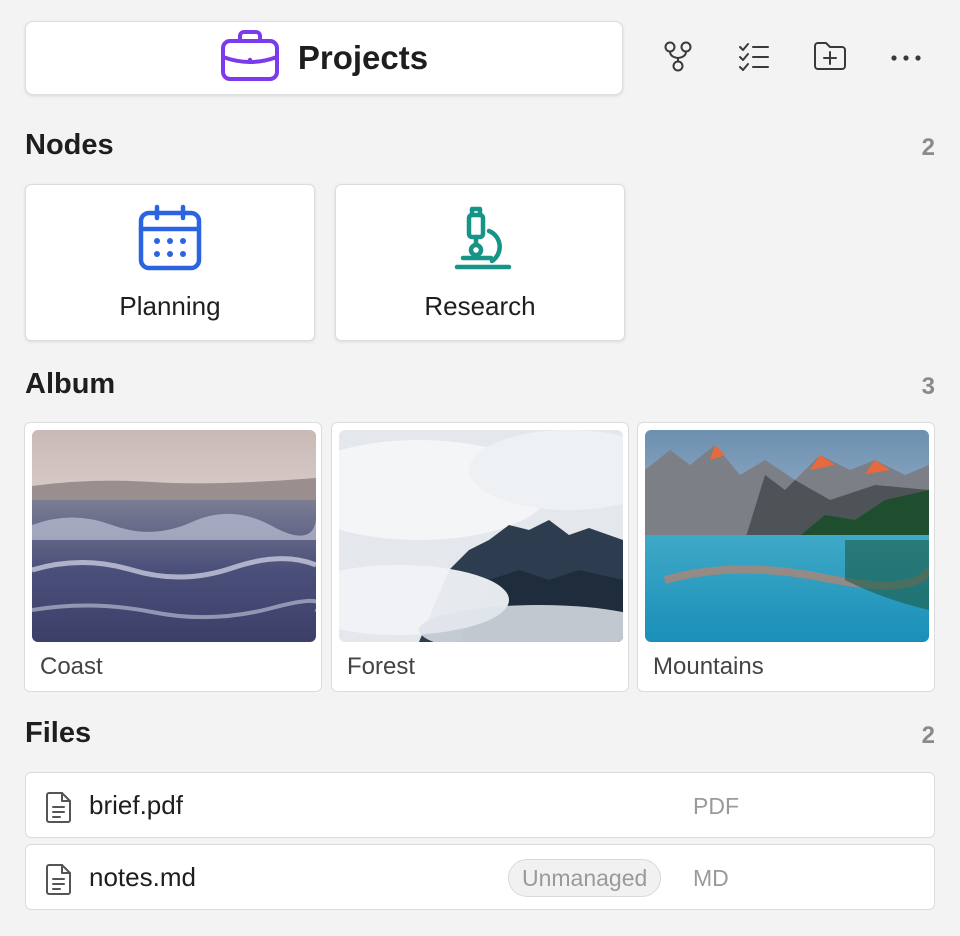  Describe the element at coordinates (928, 147) in the screenshot. I see `nodes-count: 2` at that location.